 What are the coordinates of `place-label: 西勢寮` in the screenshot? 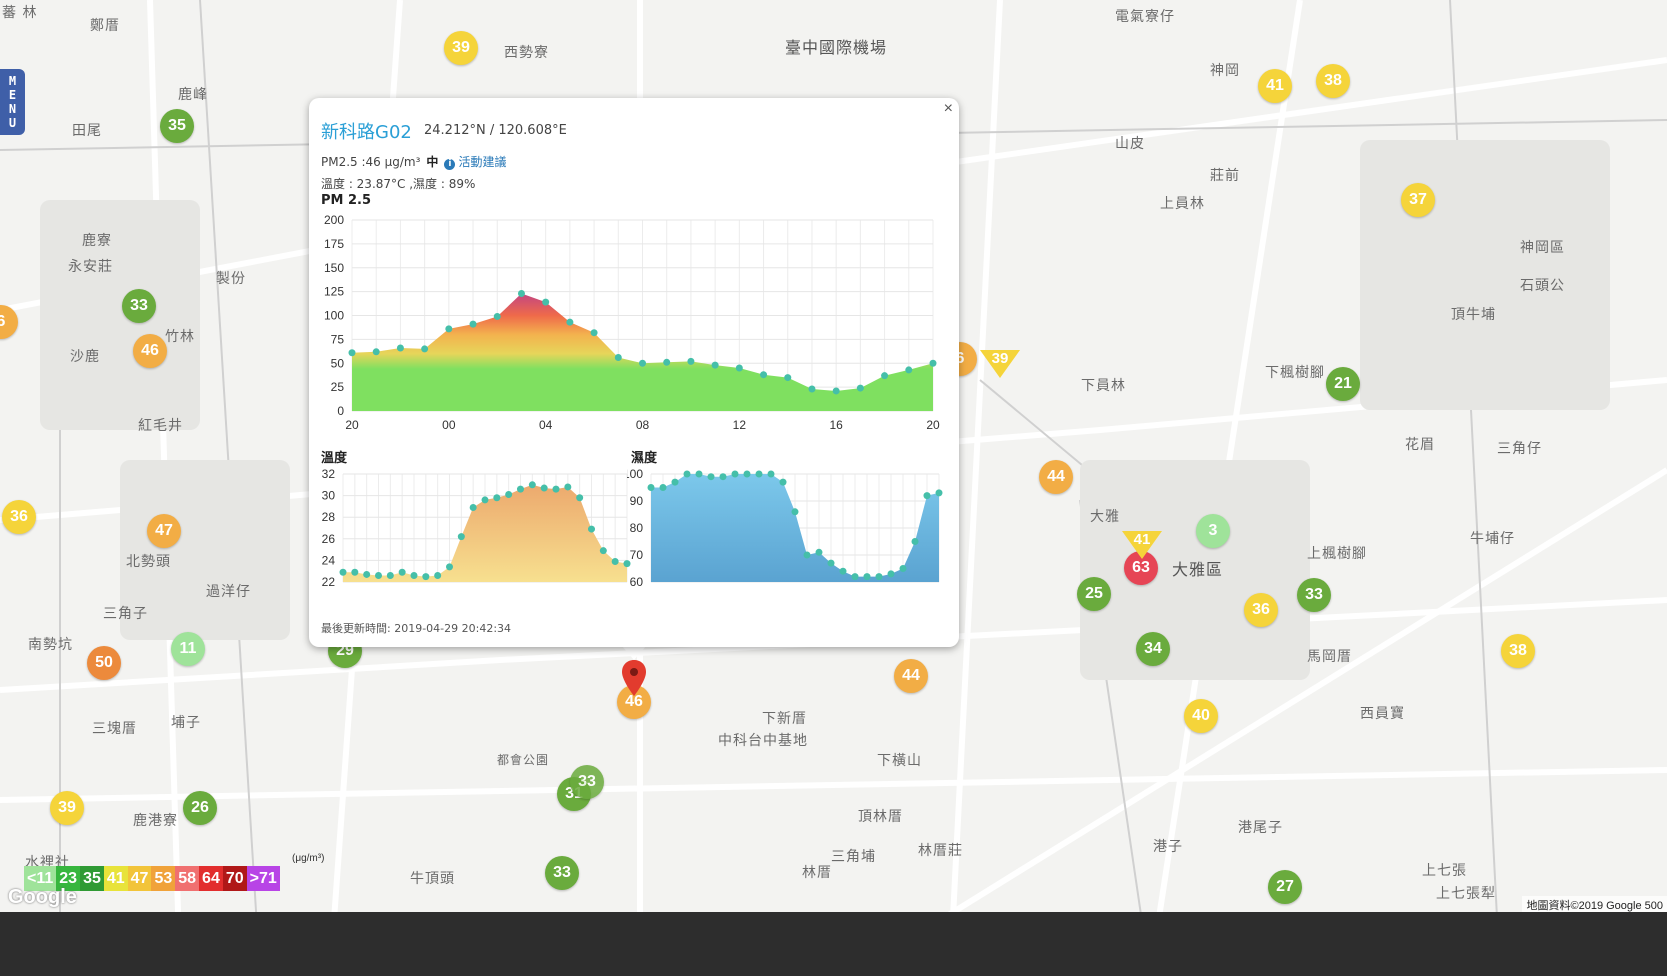 It's located at (526, 53).